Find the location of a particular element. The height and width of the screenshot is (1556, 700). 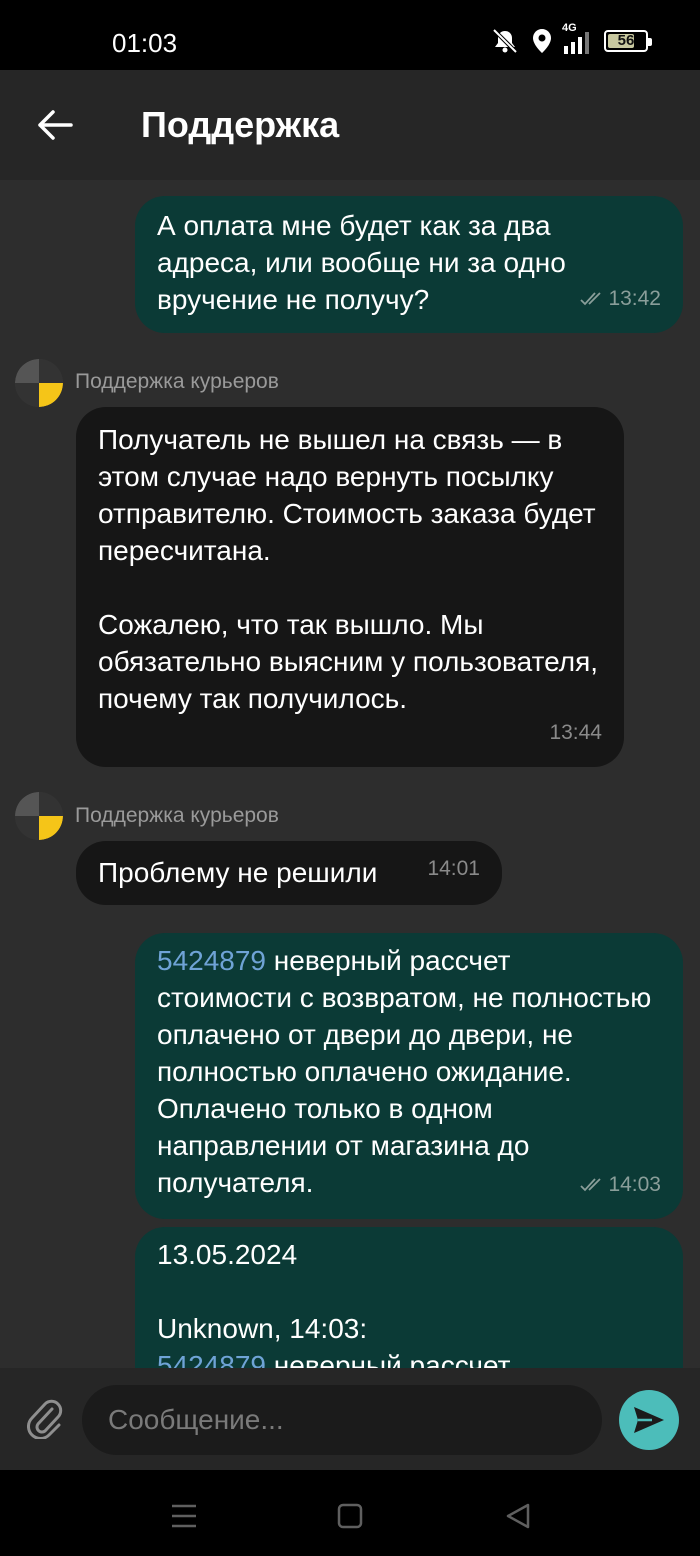

back-triangle-icon is located at coordinates (518, 1516).